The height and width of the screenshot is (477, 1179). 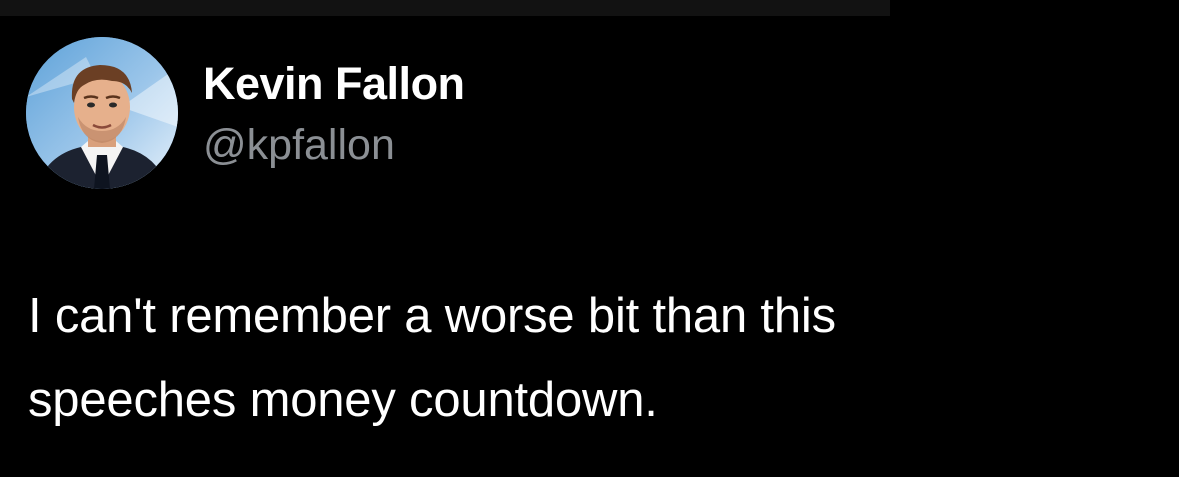 I want to click on tweet-text-line: speeches money countdown., so click(x=343, y=400).